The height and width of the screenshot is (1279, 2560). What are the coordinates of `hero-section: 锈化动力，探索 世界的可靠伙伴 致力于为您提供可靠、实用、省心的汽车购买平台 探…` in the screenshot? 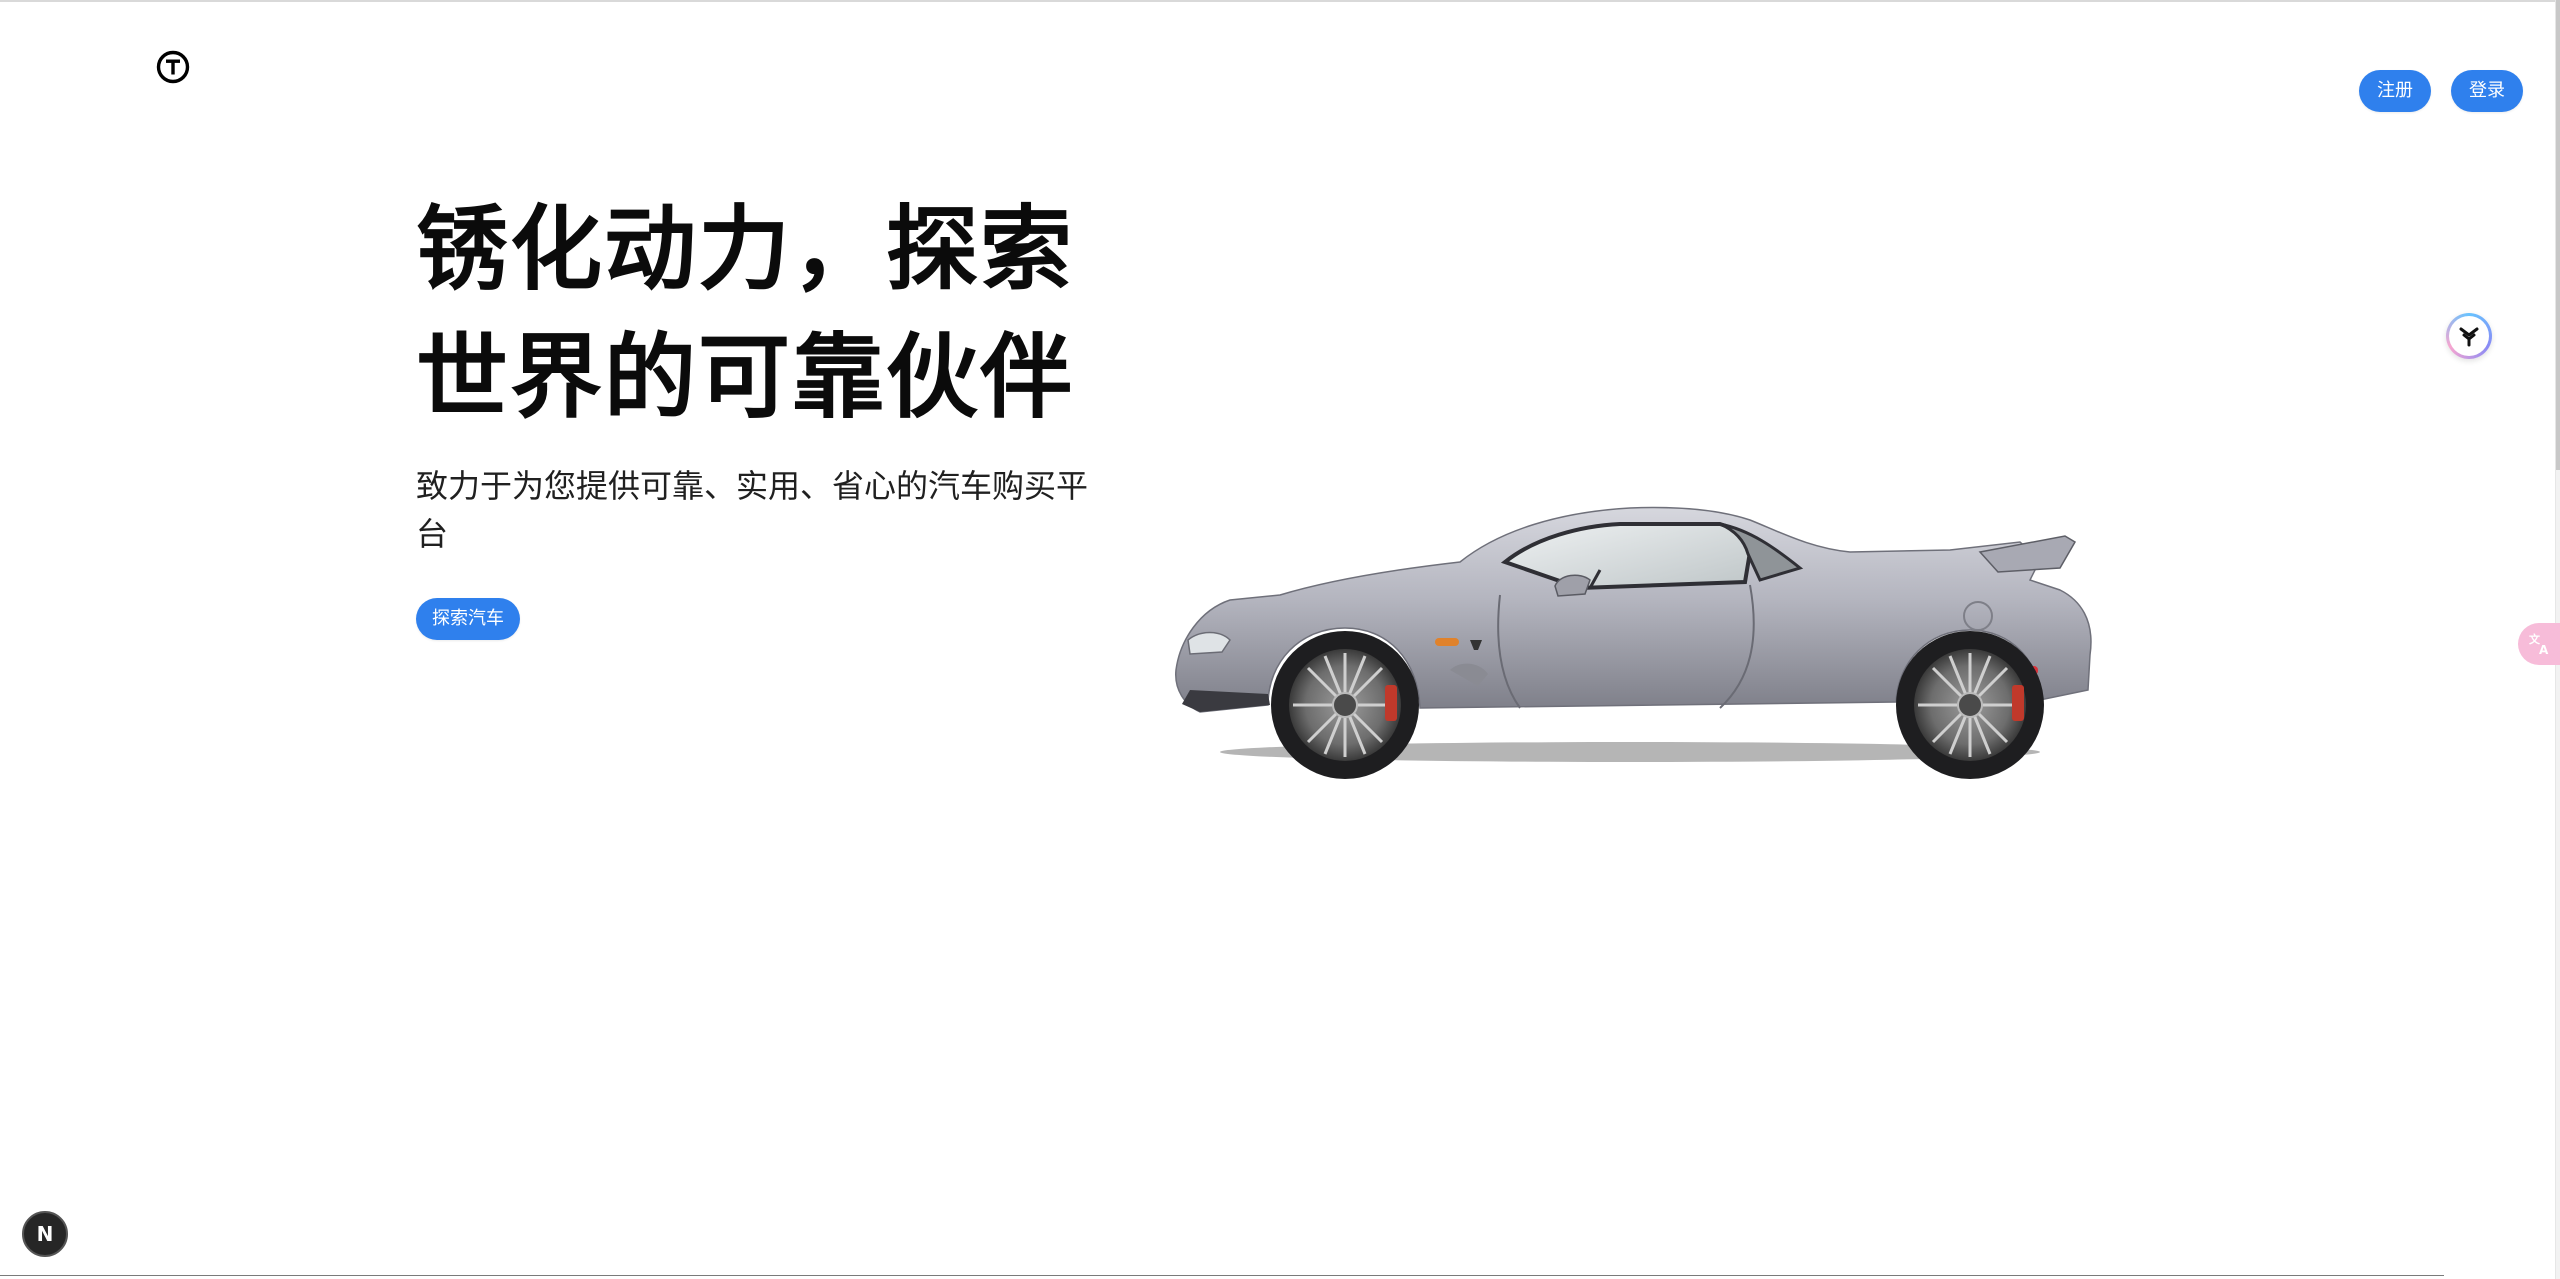 It's located at (776, 413).